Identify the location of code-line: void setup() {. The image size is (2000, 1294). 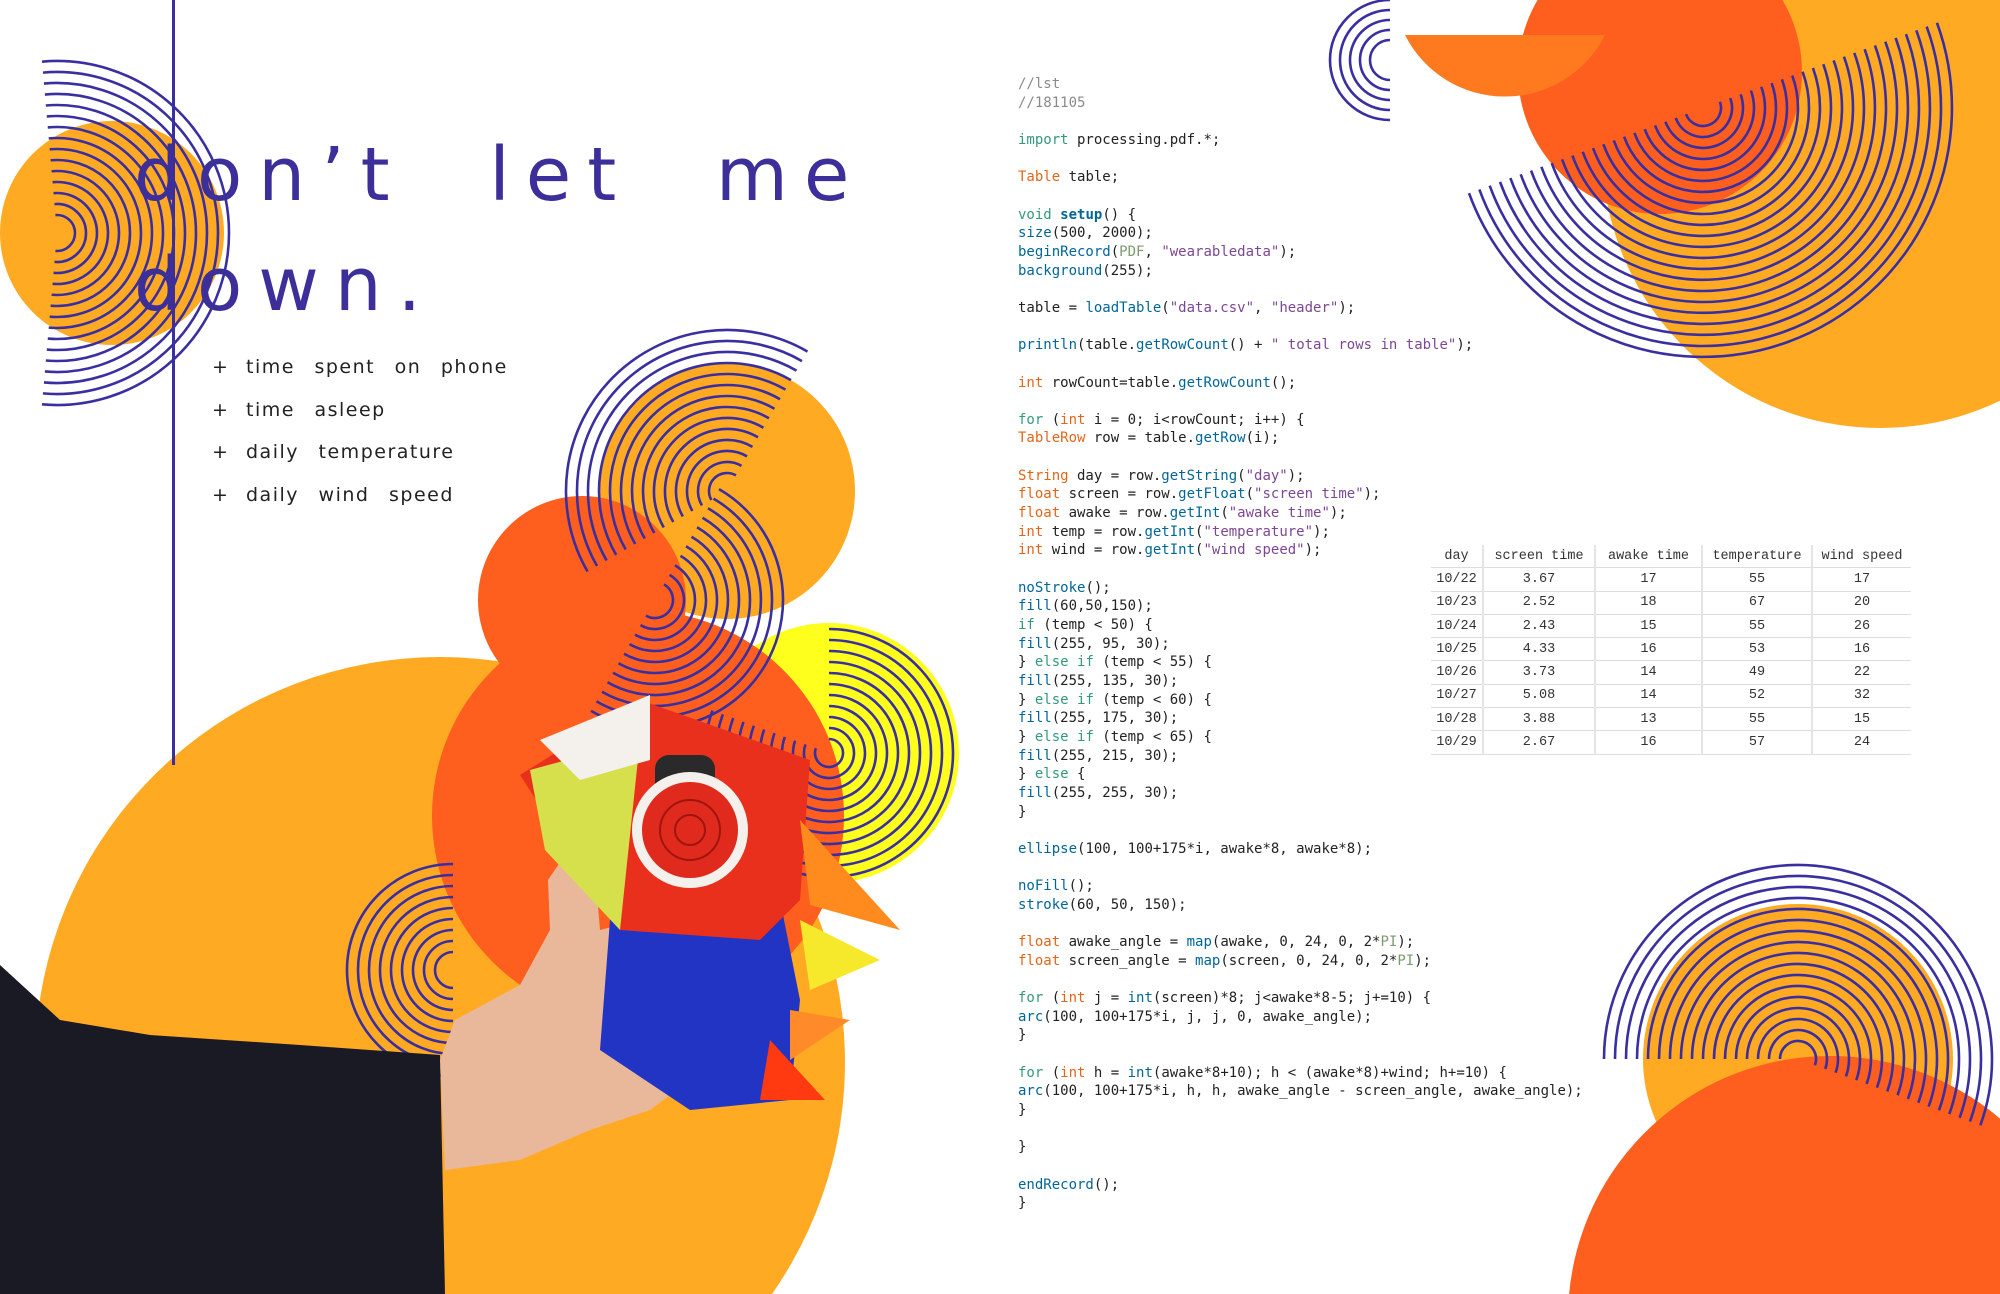
(1077, 214).